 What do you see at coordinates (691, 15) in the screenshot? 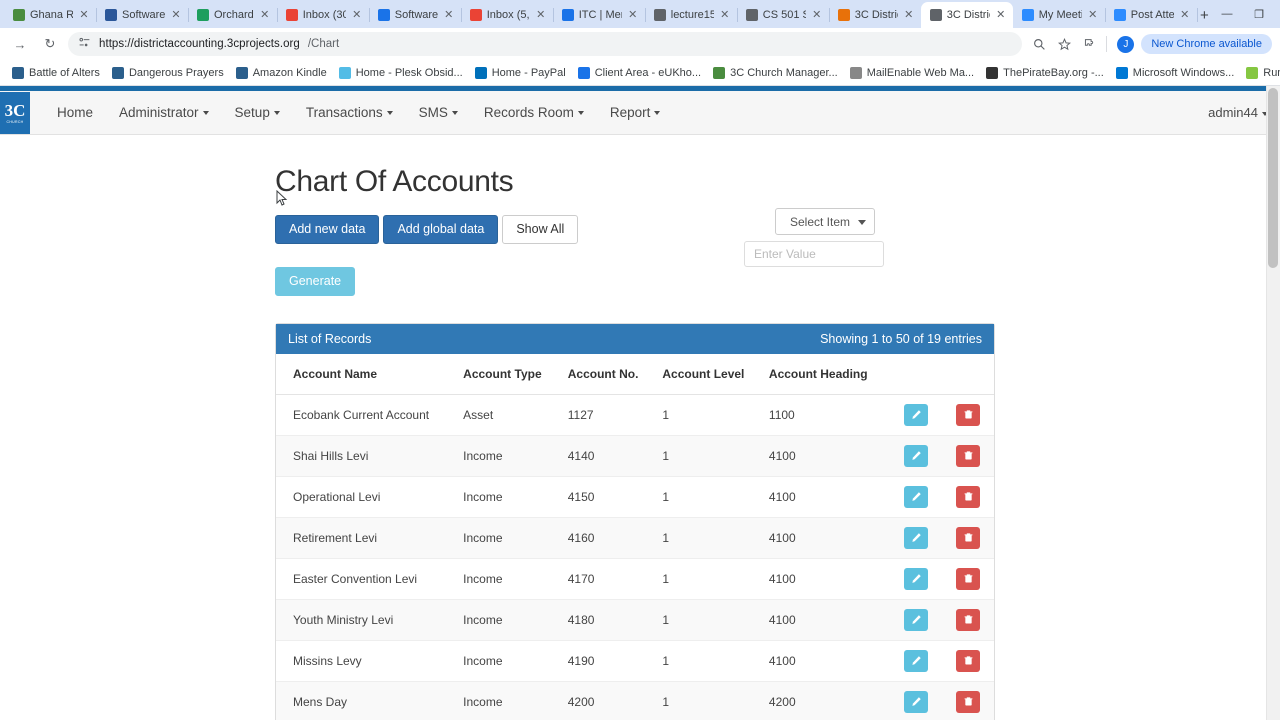
I see `browser-tab: lecture153 ✕` at bounding box center [691, 15].